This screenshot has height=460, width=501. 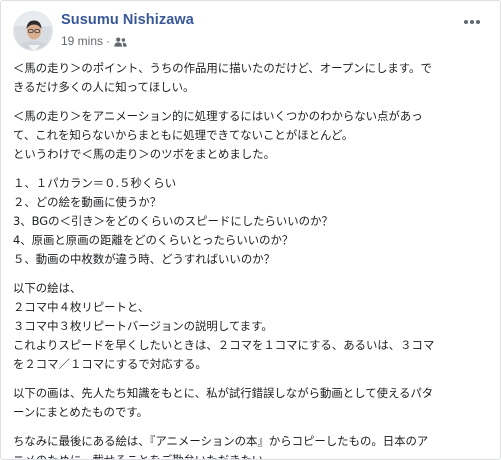 What do you see at coordinates (127, 20) in the screenshot?
I see `author-name: Susumu Nishizawa` at bounding box center [127, 20].